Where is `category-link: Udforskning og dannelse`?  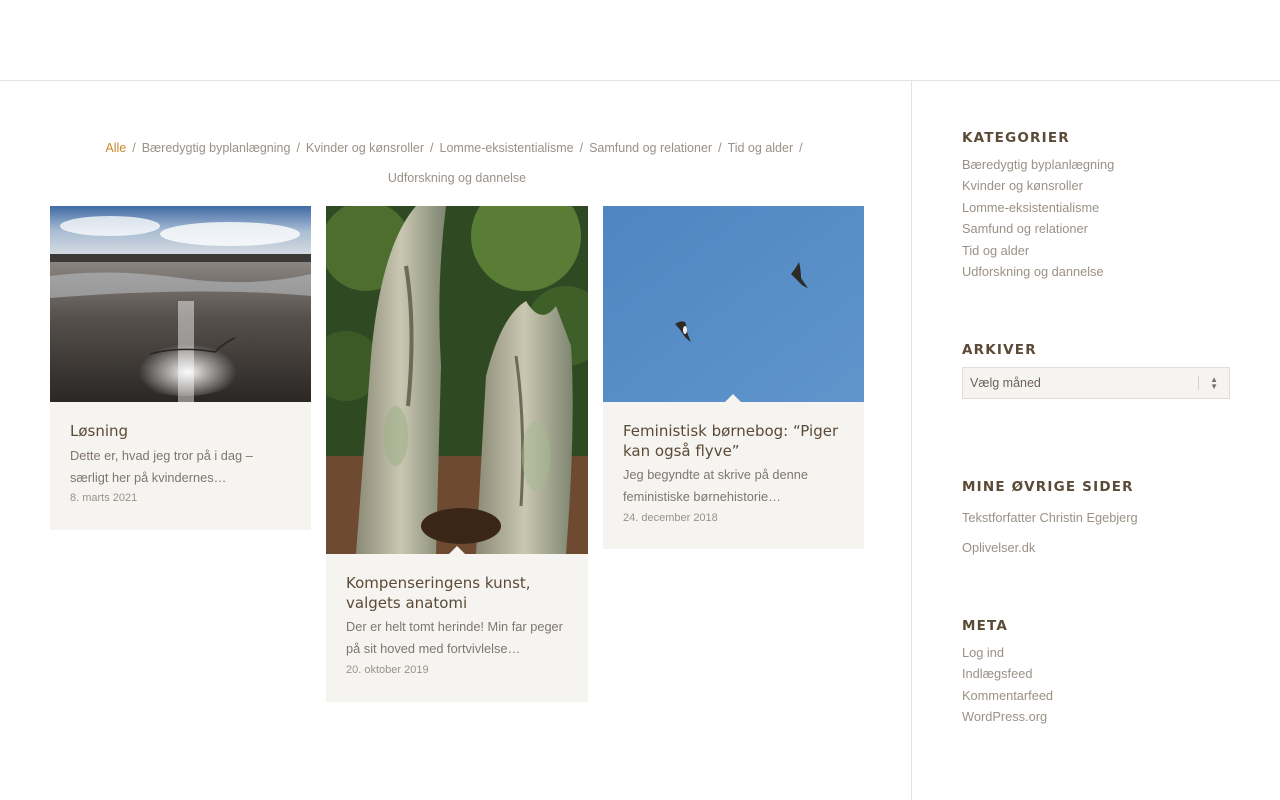 category-link: Udforskning og dannelse is located at coordinates (1038, 271).